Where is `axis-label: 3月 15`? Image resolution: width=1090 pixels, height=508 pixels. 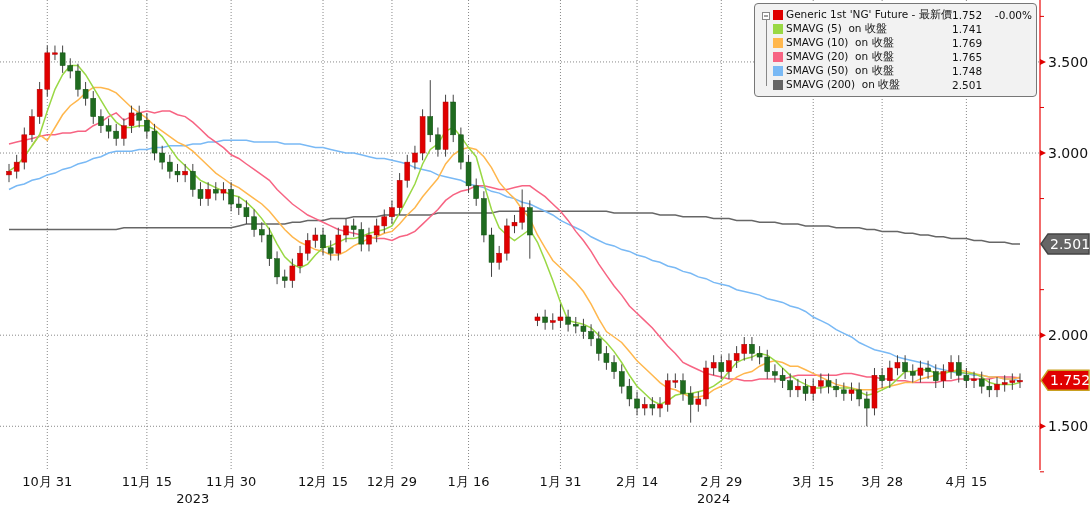 axis-label: 3月 15 is located at coordinates (813, 481).